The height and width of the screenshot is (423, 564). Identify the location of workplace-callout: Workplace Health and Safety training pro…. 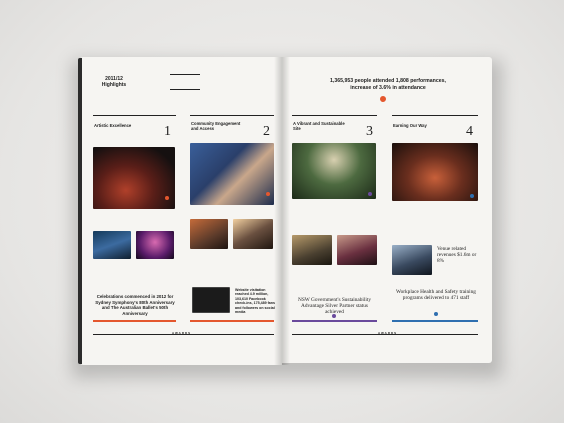
(436, 295).